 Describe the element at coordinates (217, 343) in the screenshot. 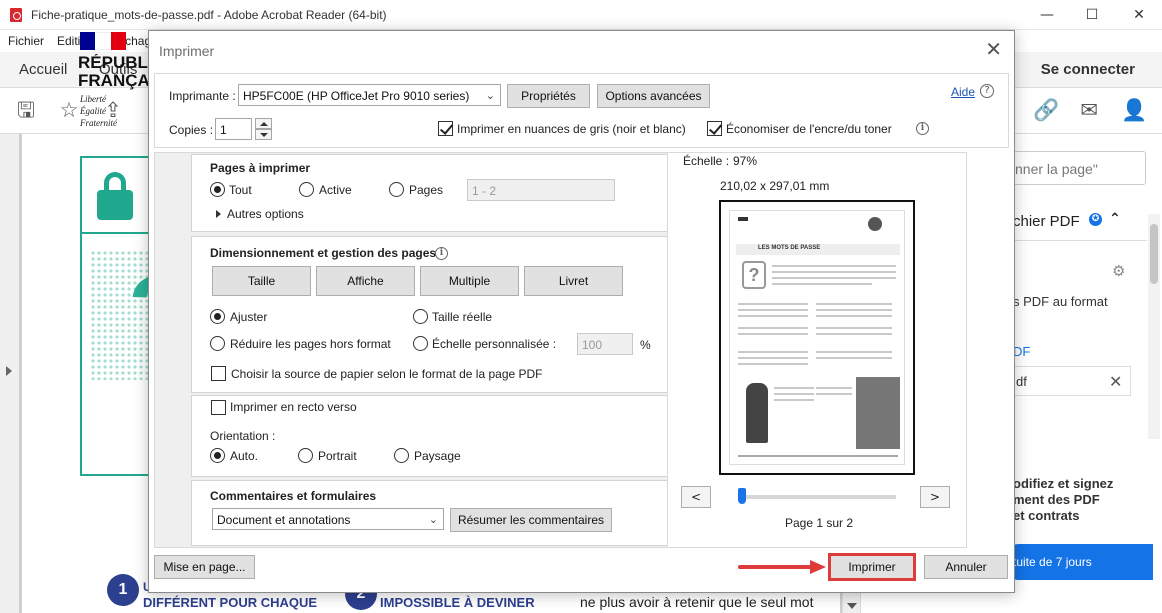

I see `radio-shrink` at that location.